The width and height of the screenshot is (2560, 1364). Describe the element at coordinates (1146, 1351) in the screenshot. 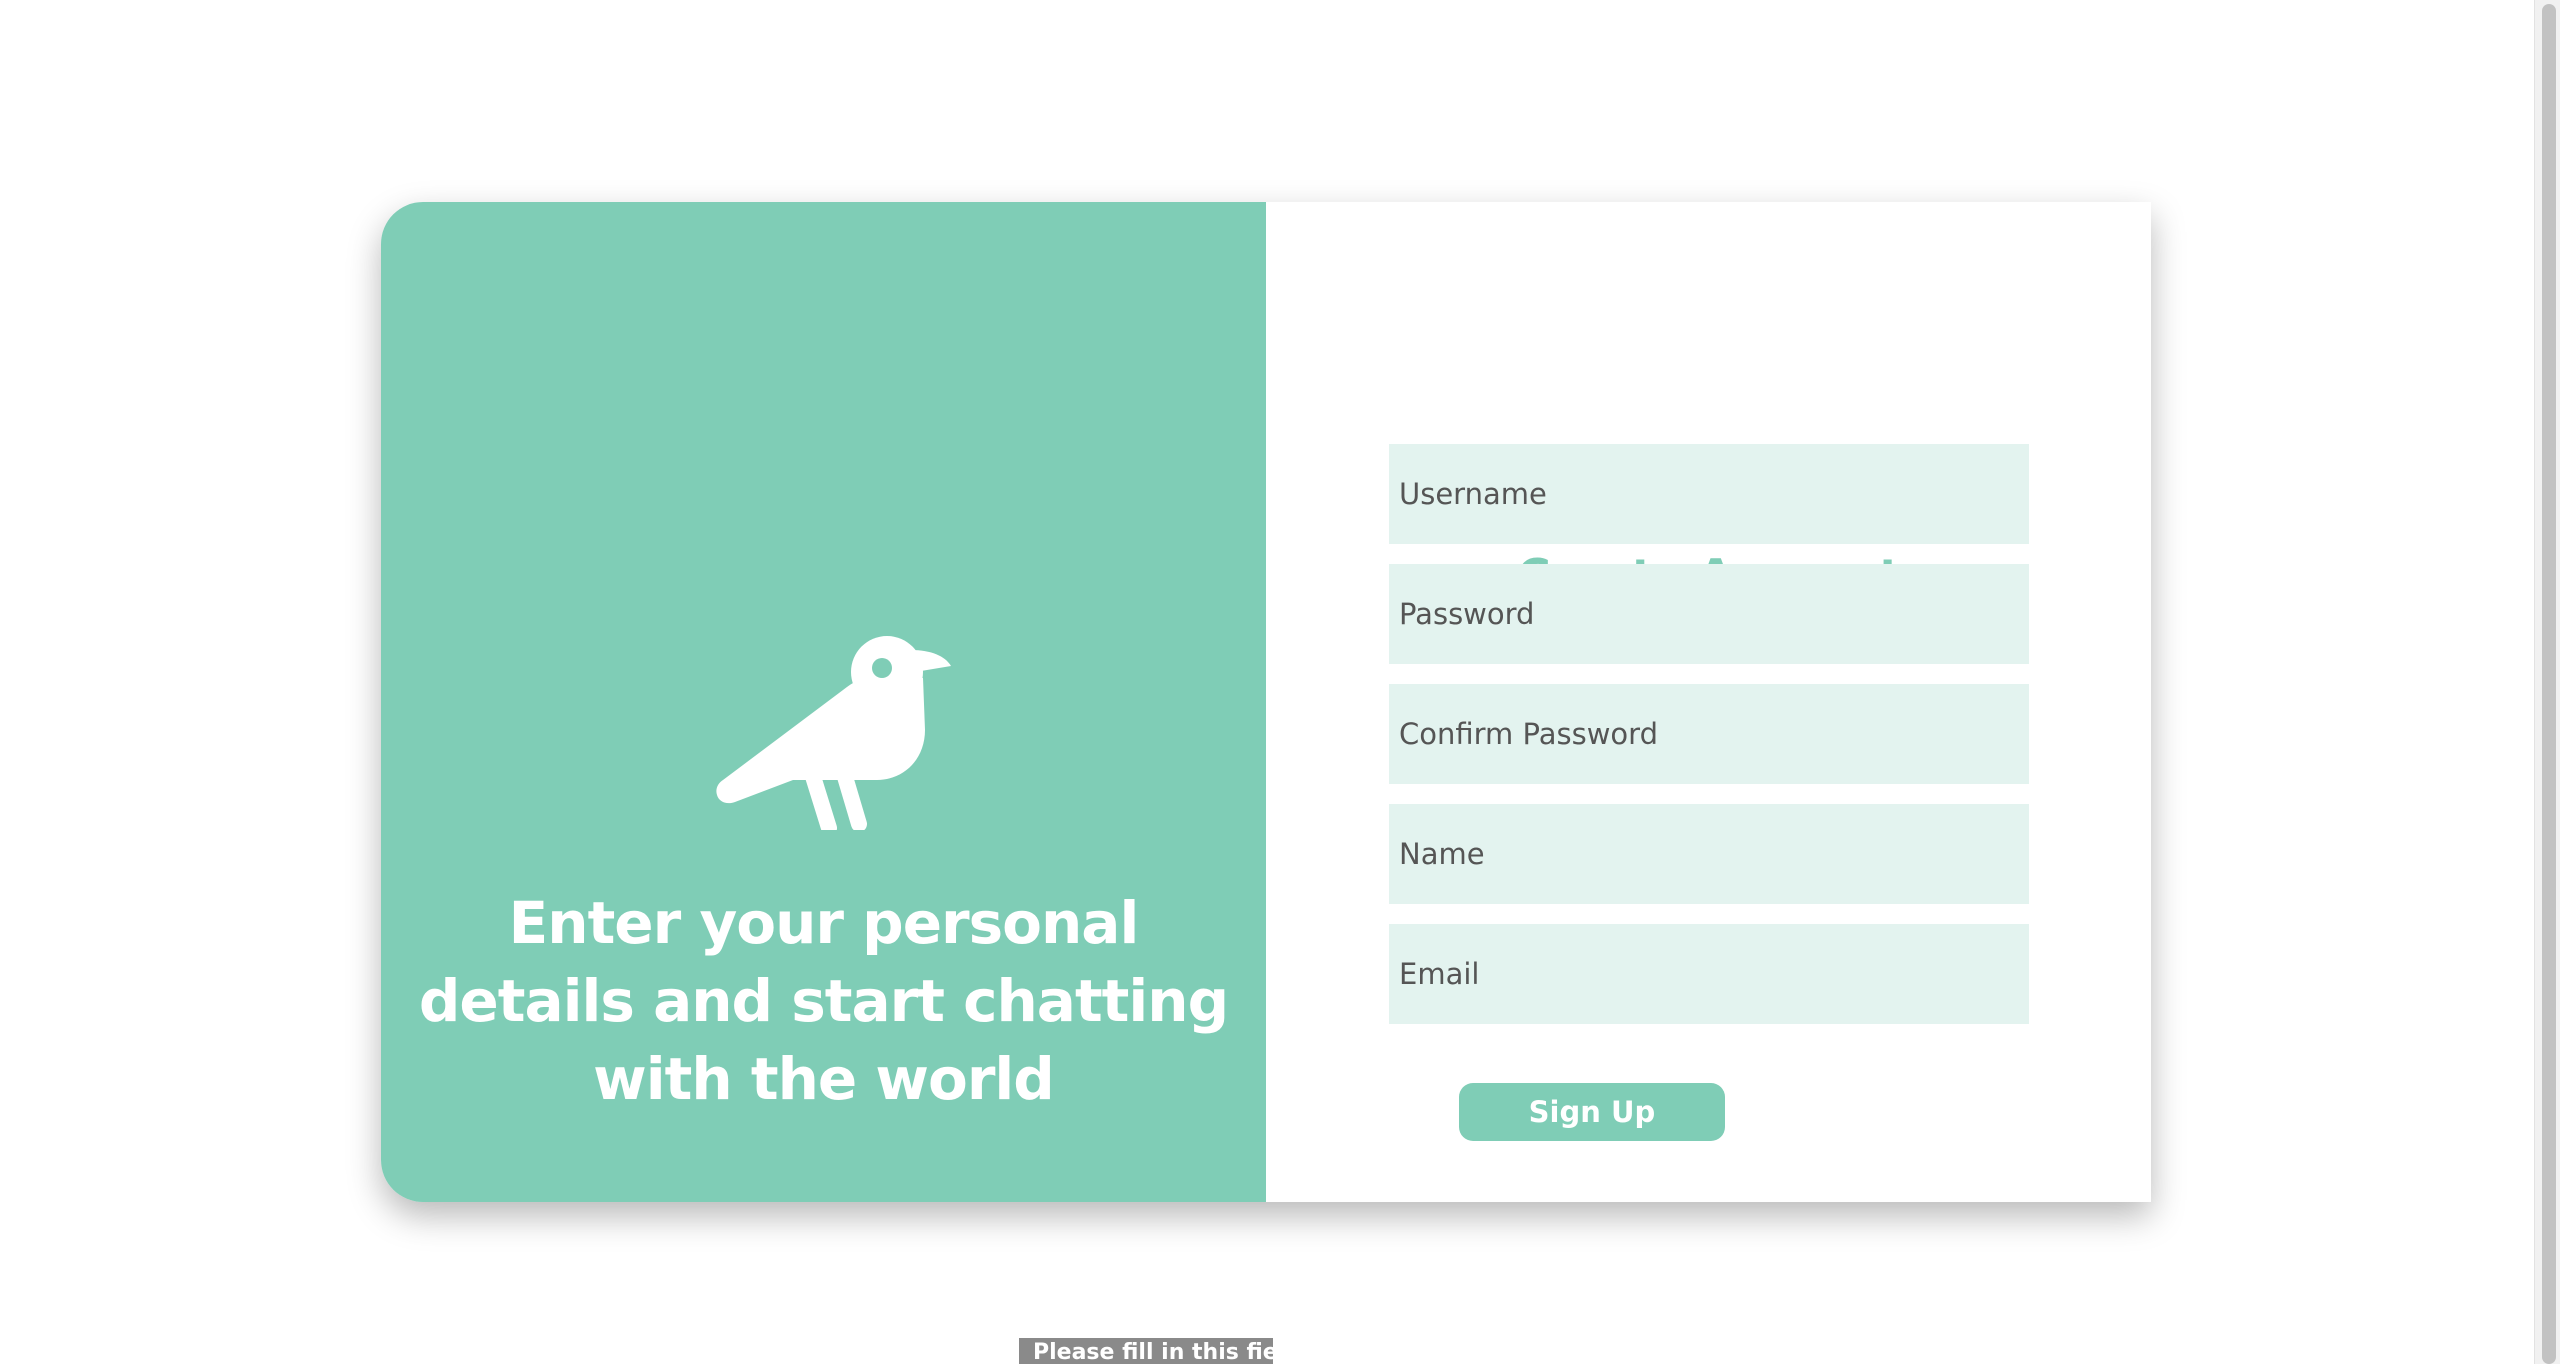

I see `validation-tooltip: Please fill in this field.` at that location.